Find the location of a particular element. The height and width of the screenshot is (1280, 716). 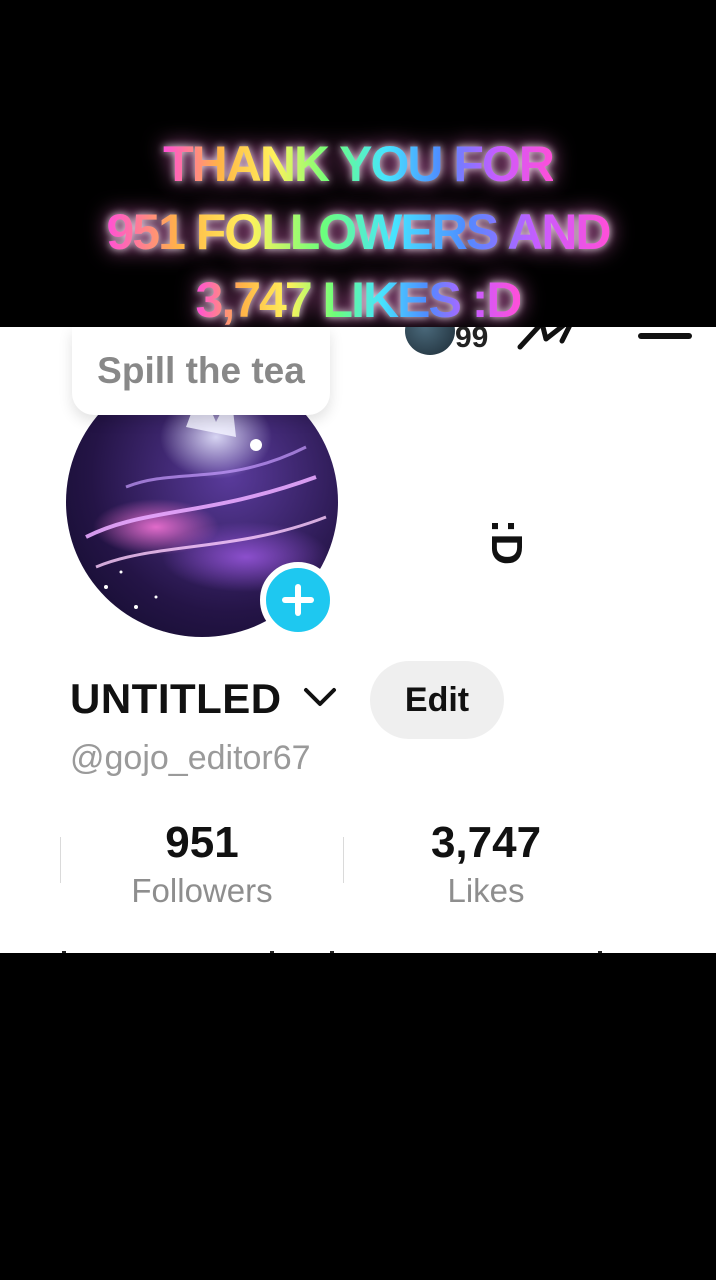

followers-stat: 951 Followers is located at coordinates (202, 863).